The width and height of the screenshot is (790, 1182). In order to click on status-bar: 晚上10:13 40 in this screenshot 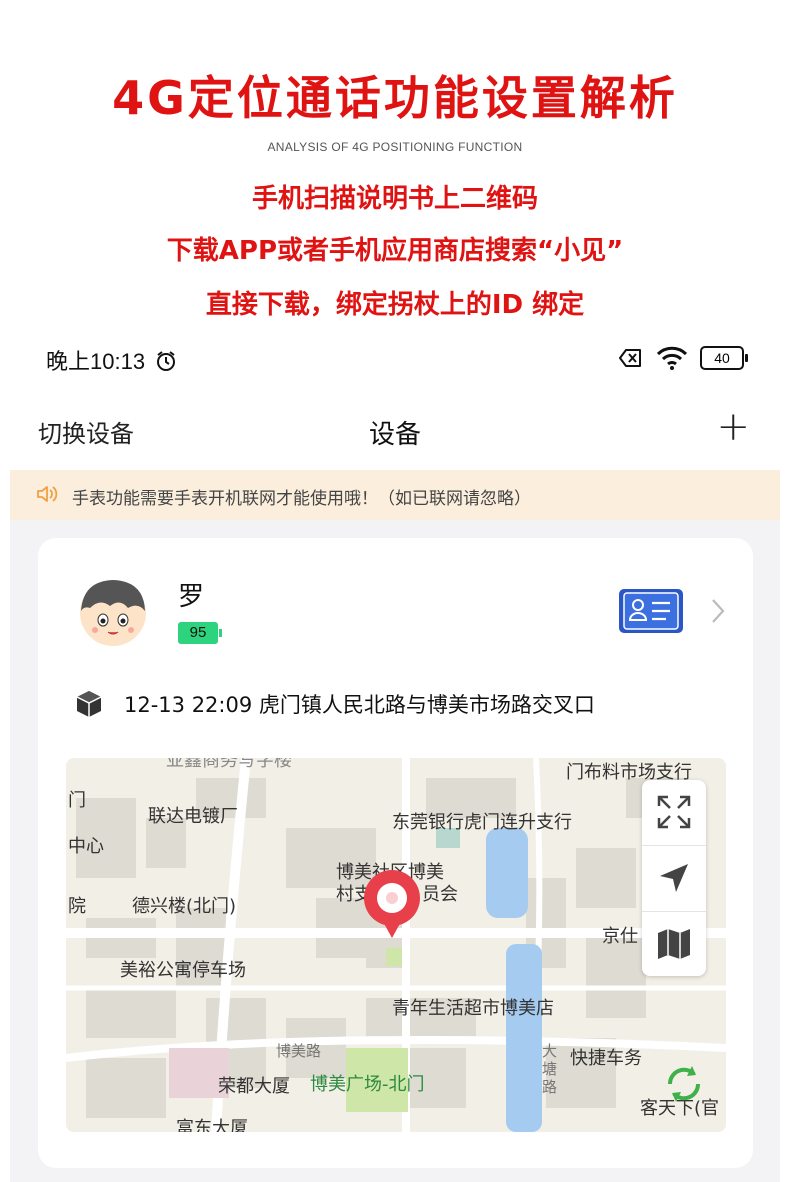, I will do `click(395, 359)`.